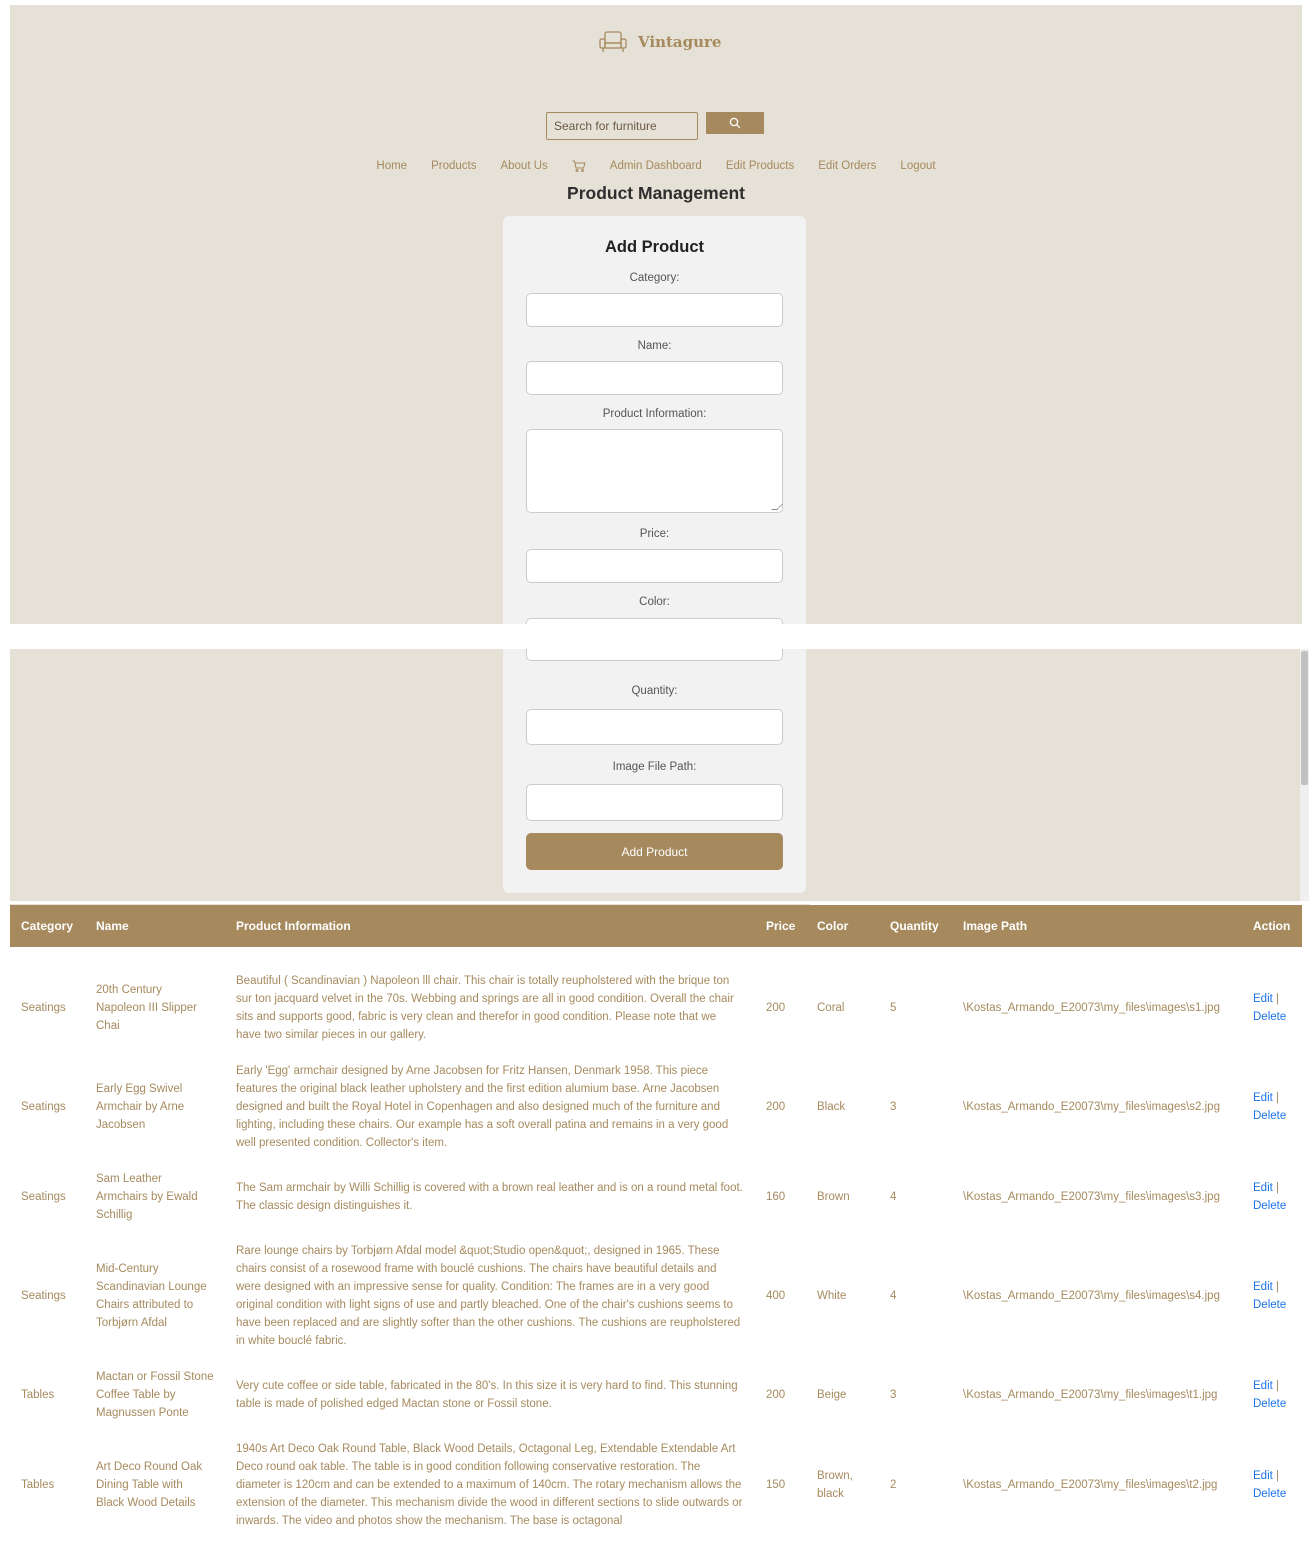  I want to click on col-header-price: Price, so click(781, 926).